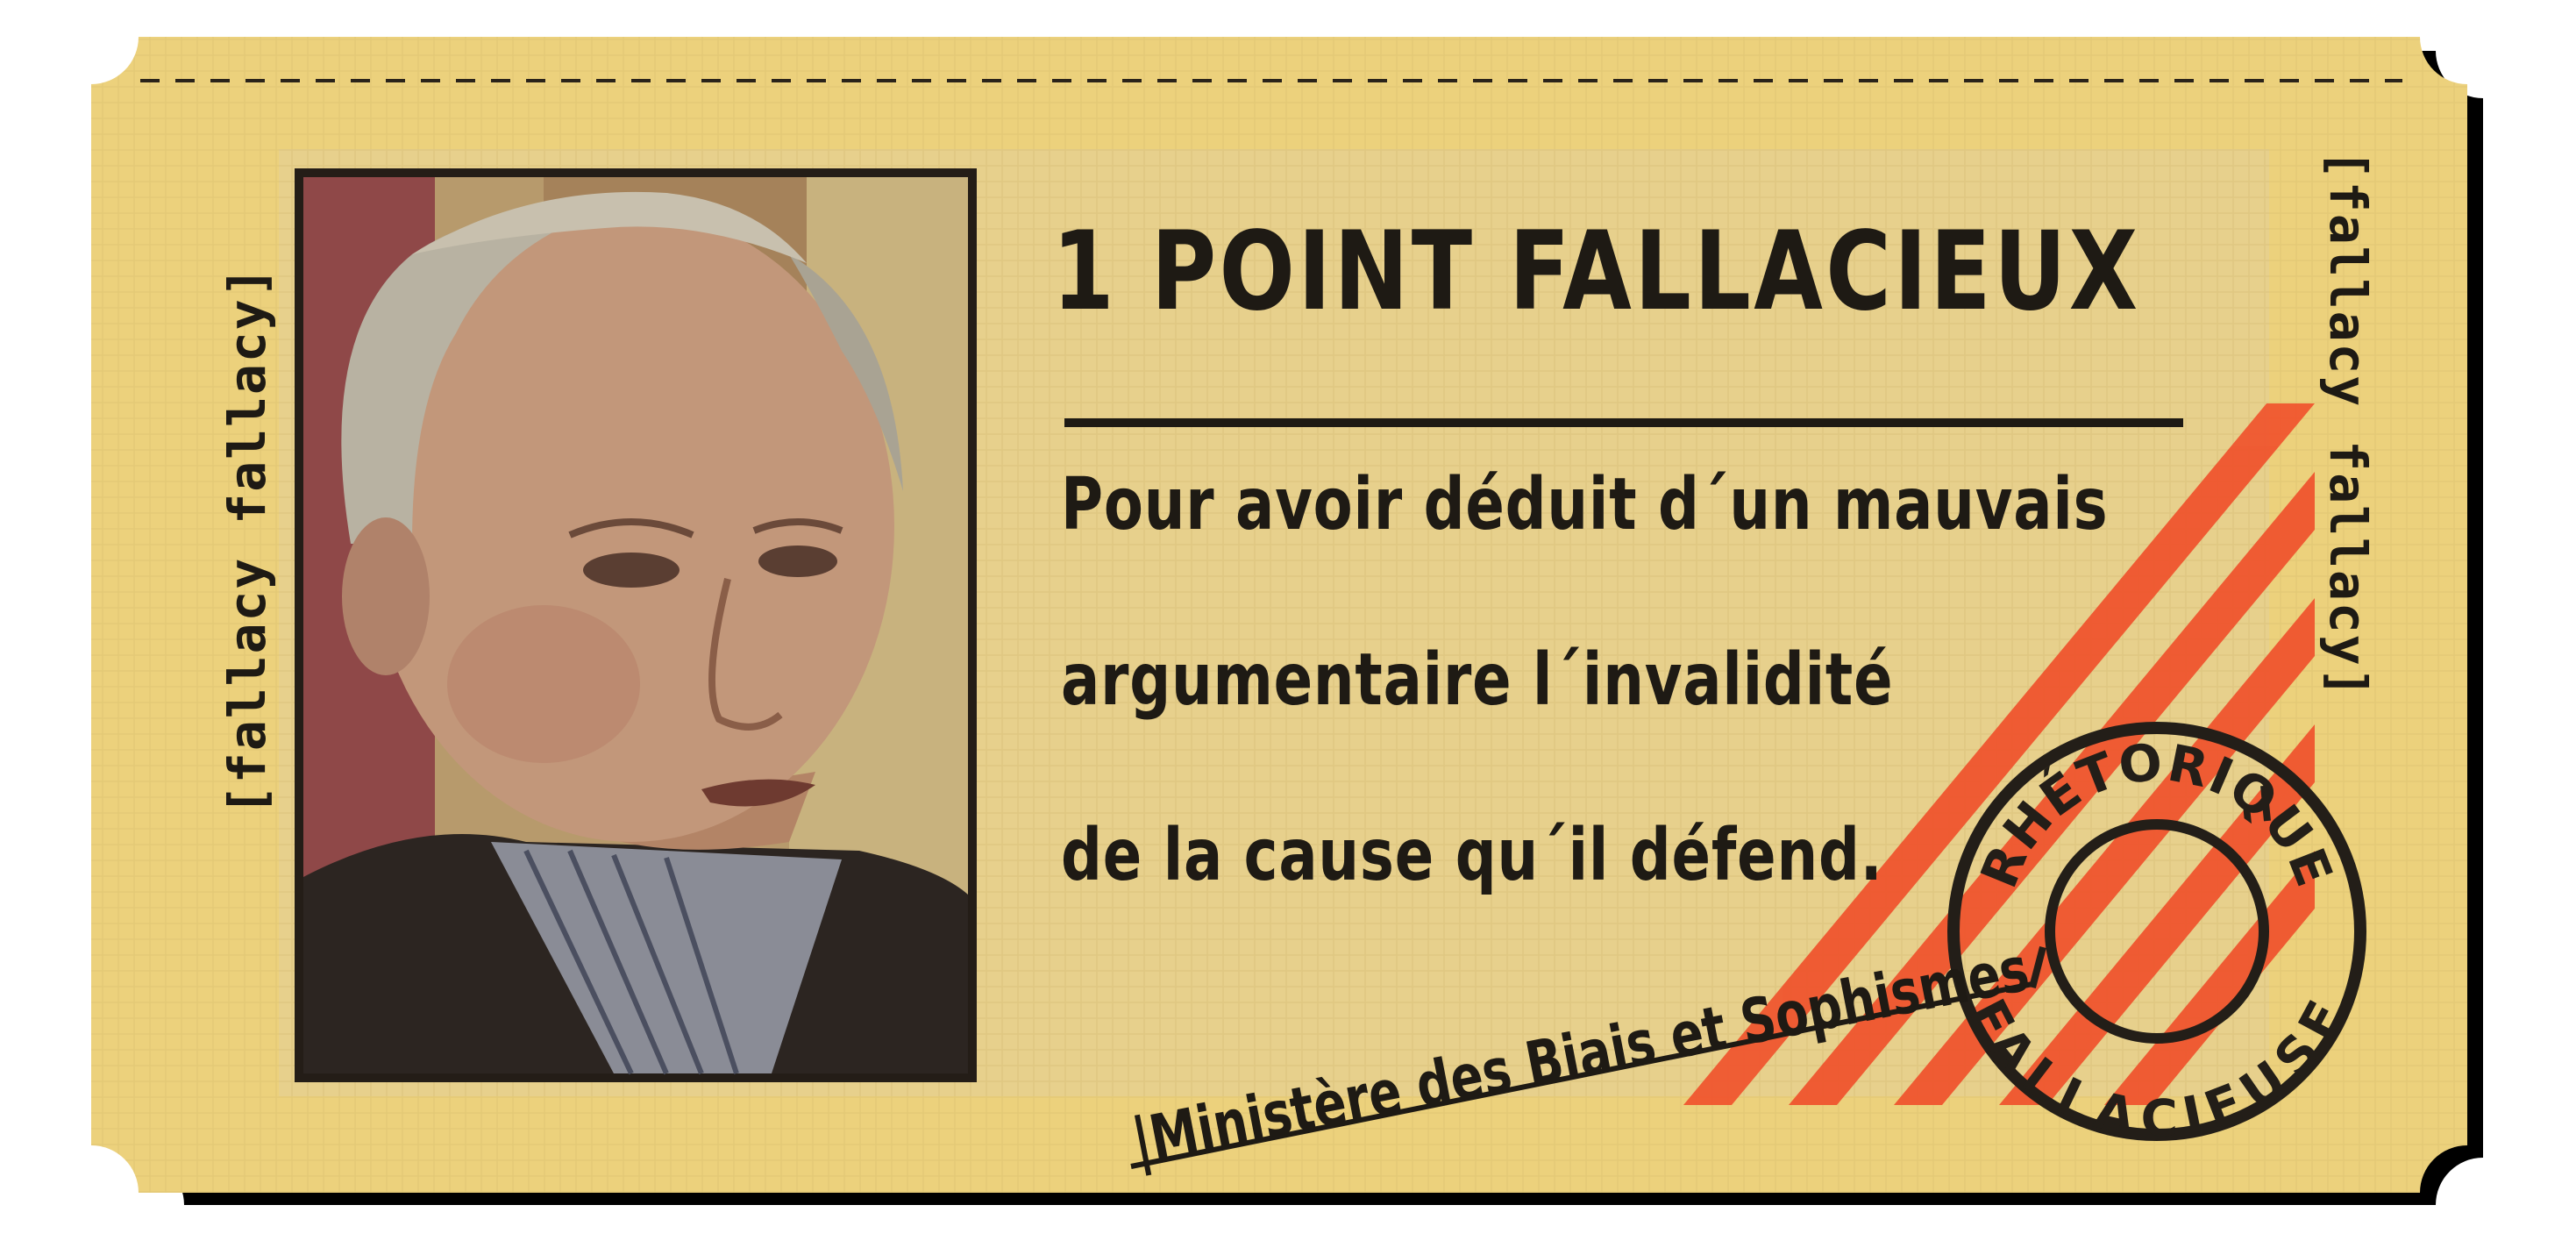 This screenshot has width=2576, height=1255. I want to click on message-line-2: argumentaire l´invalidité, so click(1477, 680).